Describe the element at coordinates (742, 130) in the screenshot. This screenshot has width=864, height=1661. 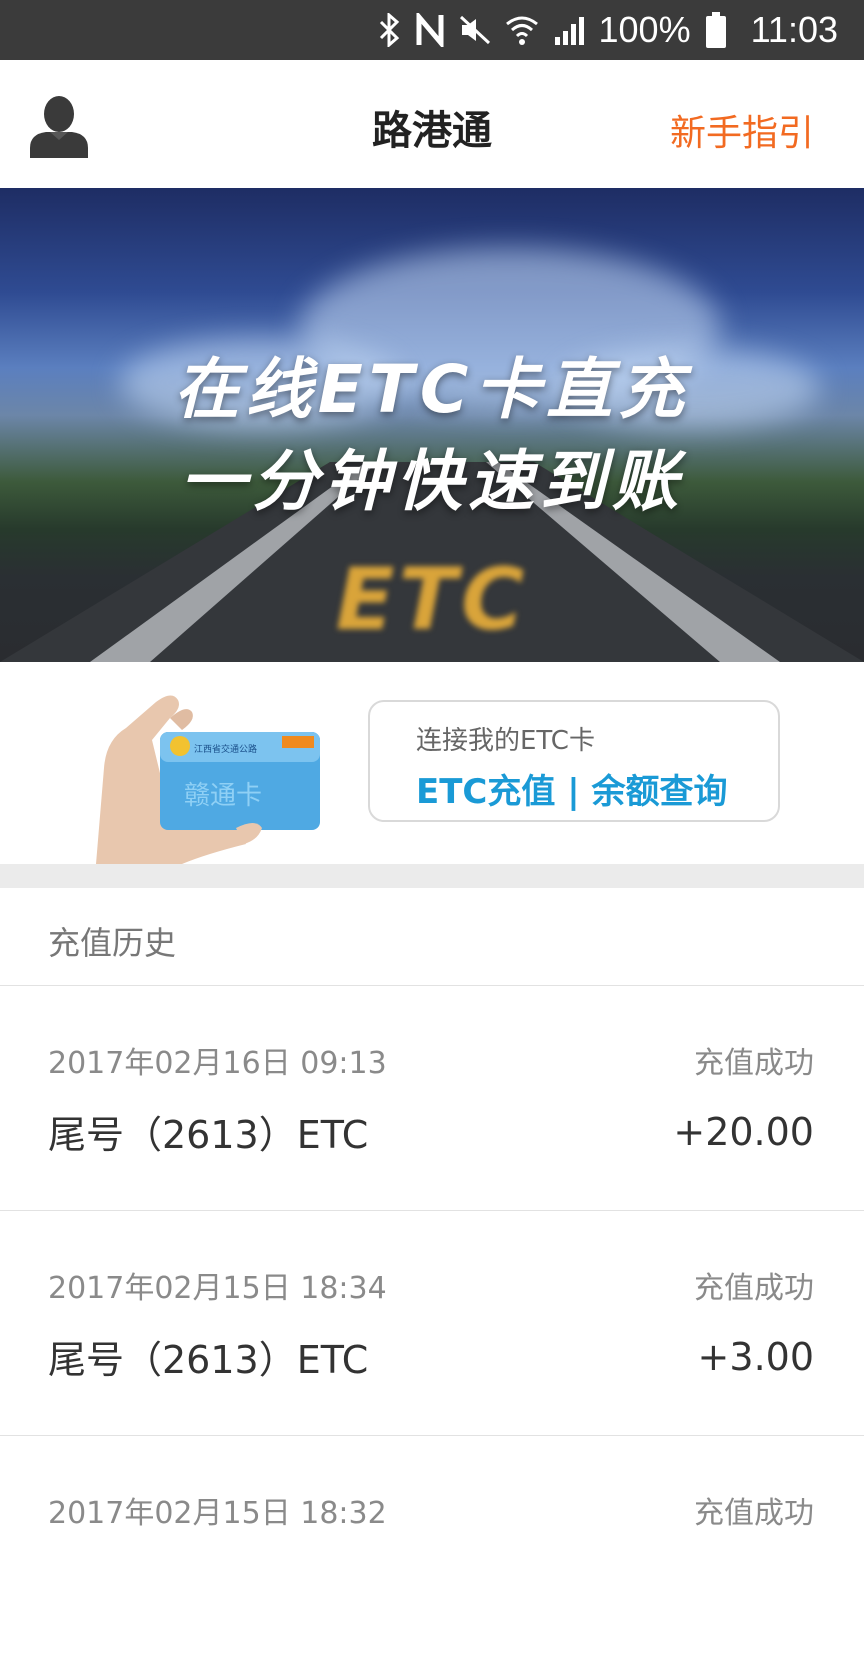
I see `beginner-guide-link: 新手指引` at that location.